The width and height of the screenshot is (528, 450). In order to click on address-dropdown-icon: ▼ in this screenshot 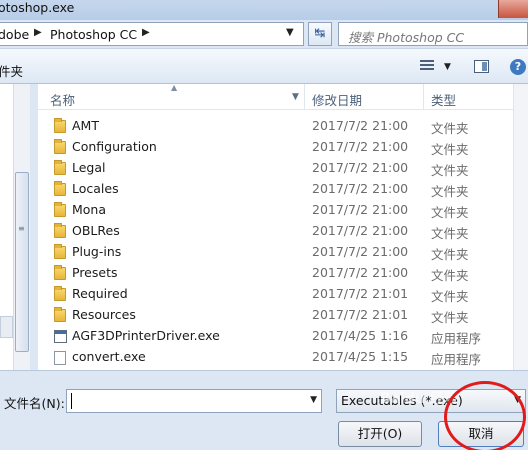, I will do `click(290, 32)`.